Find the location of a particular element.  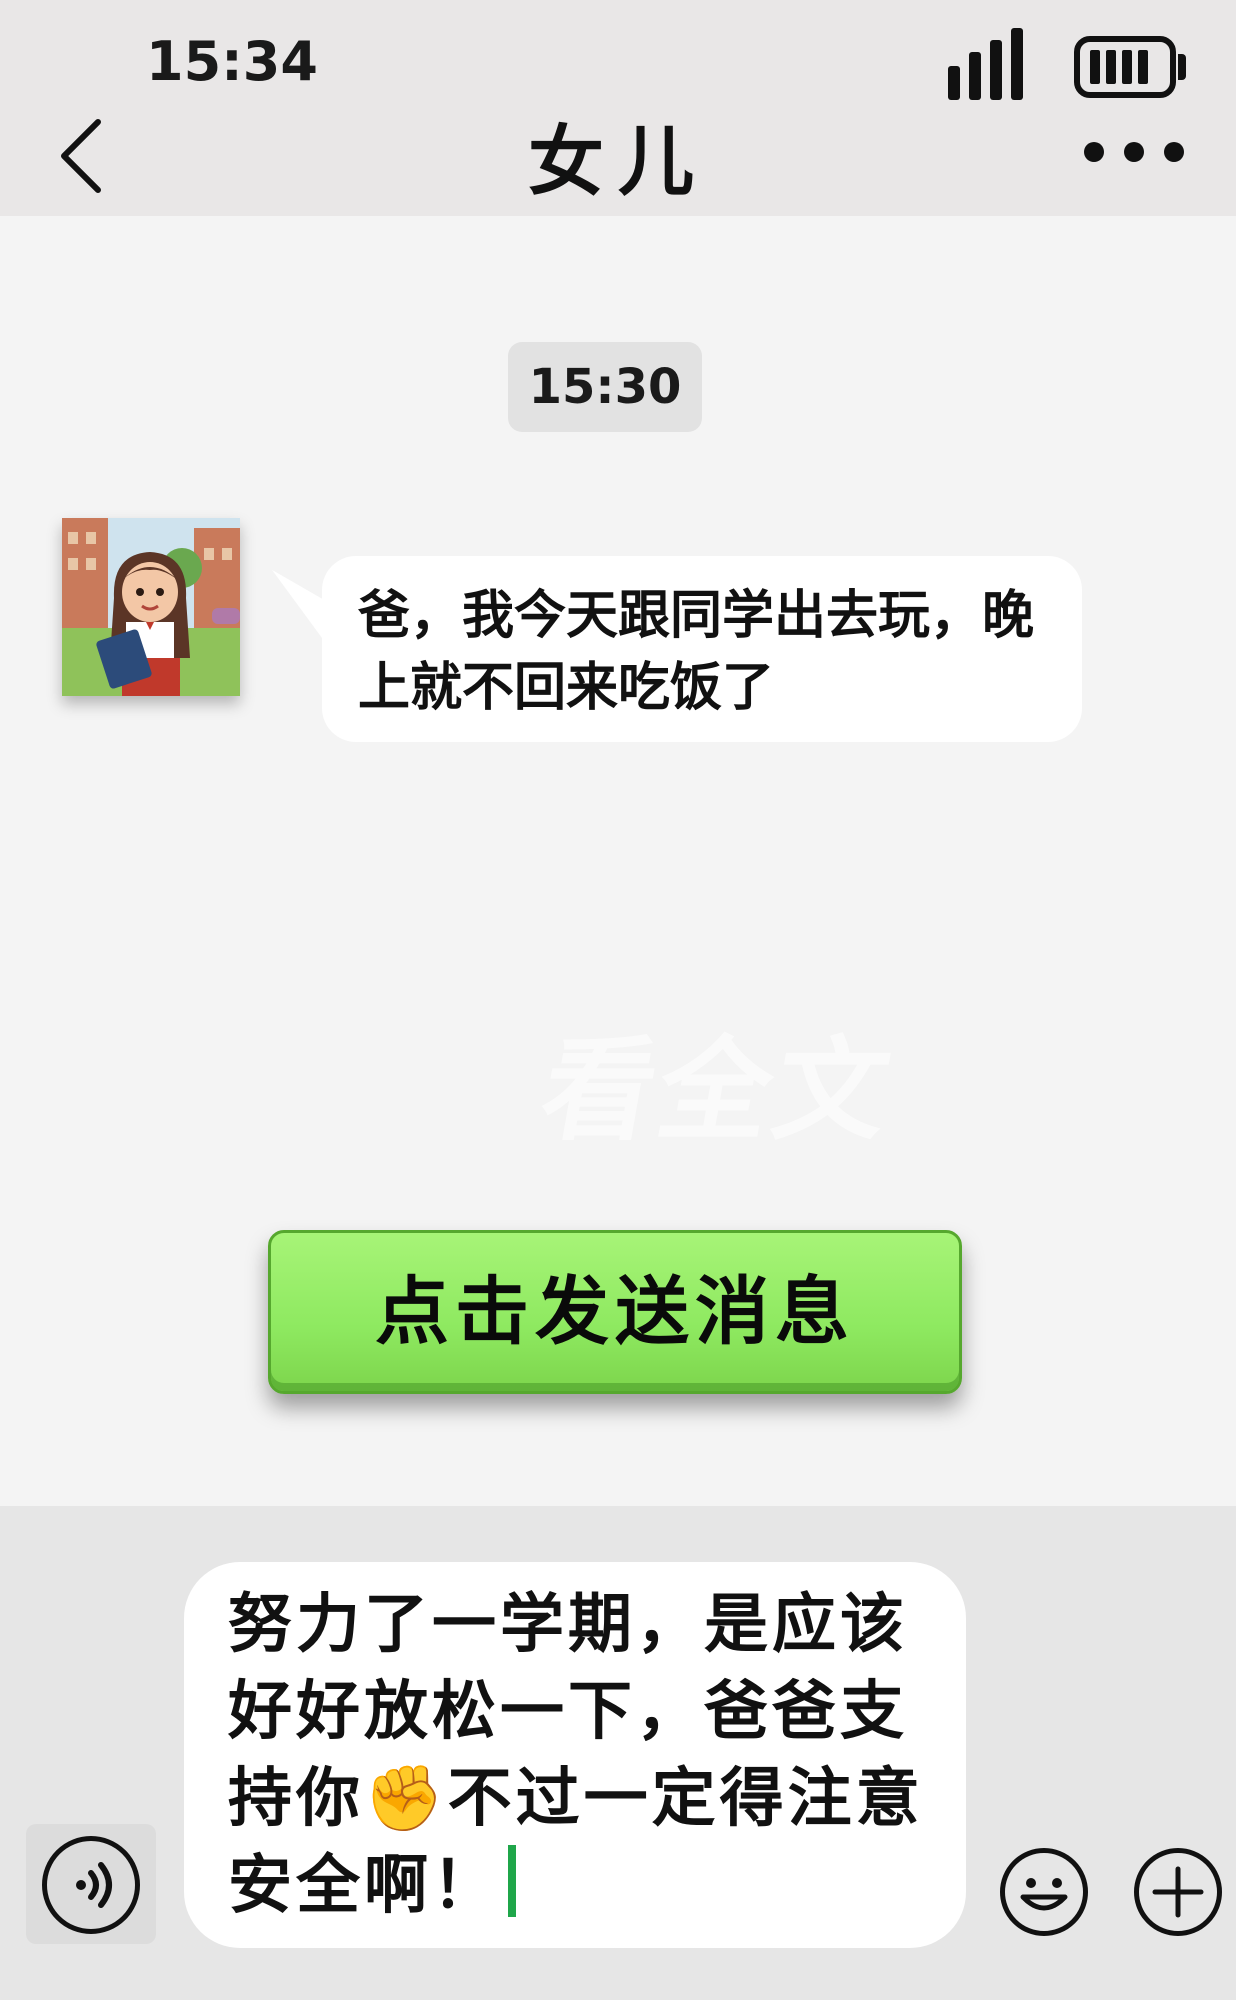

back-button is located at coordinates (84, 156).